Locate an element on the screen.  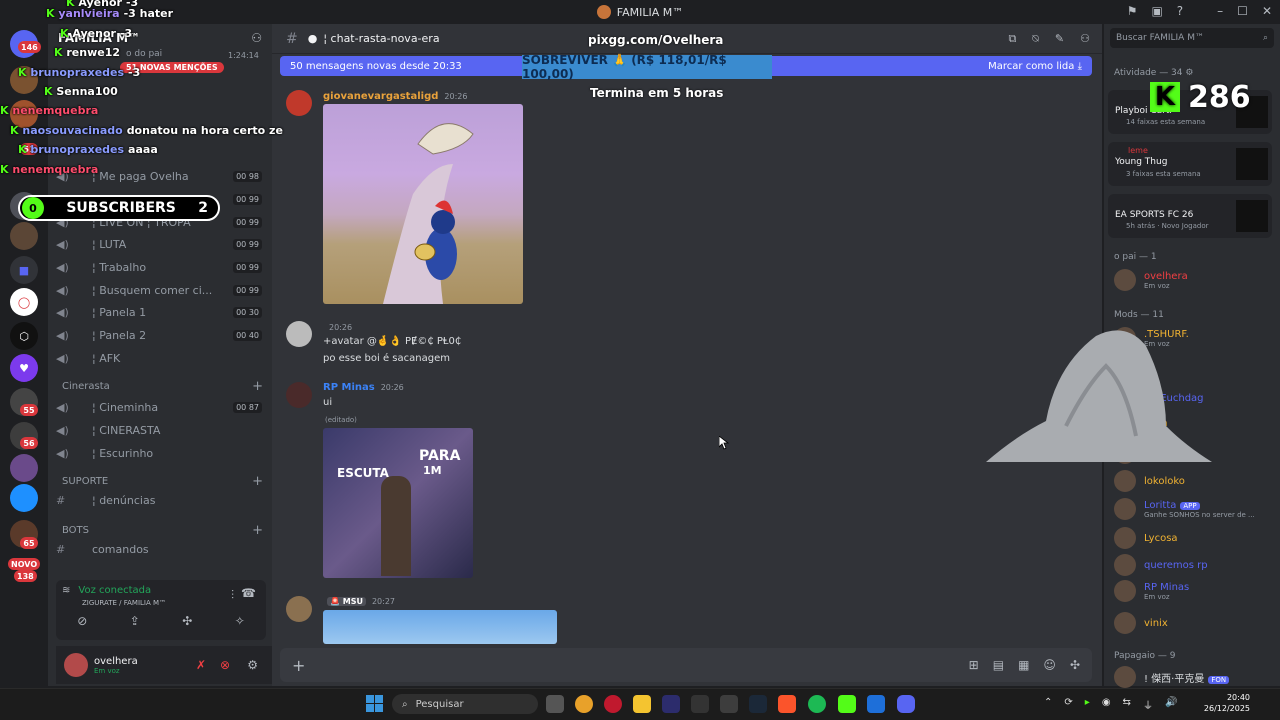
opera-icon: ◯ is located at coordinates (24, 302).